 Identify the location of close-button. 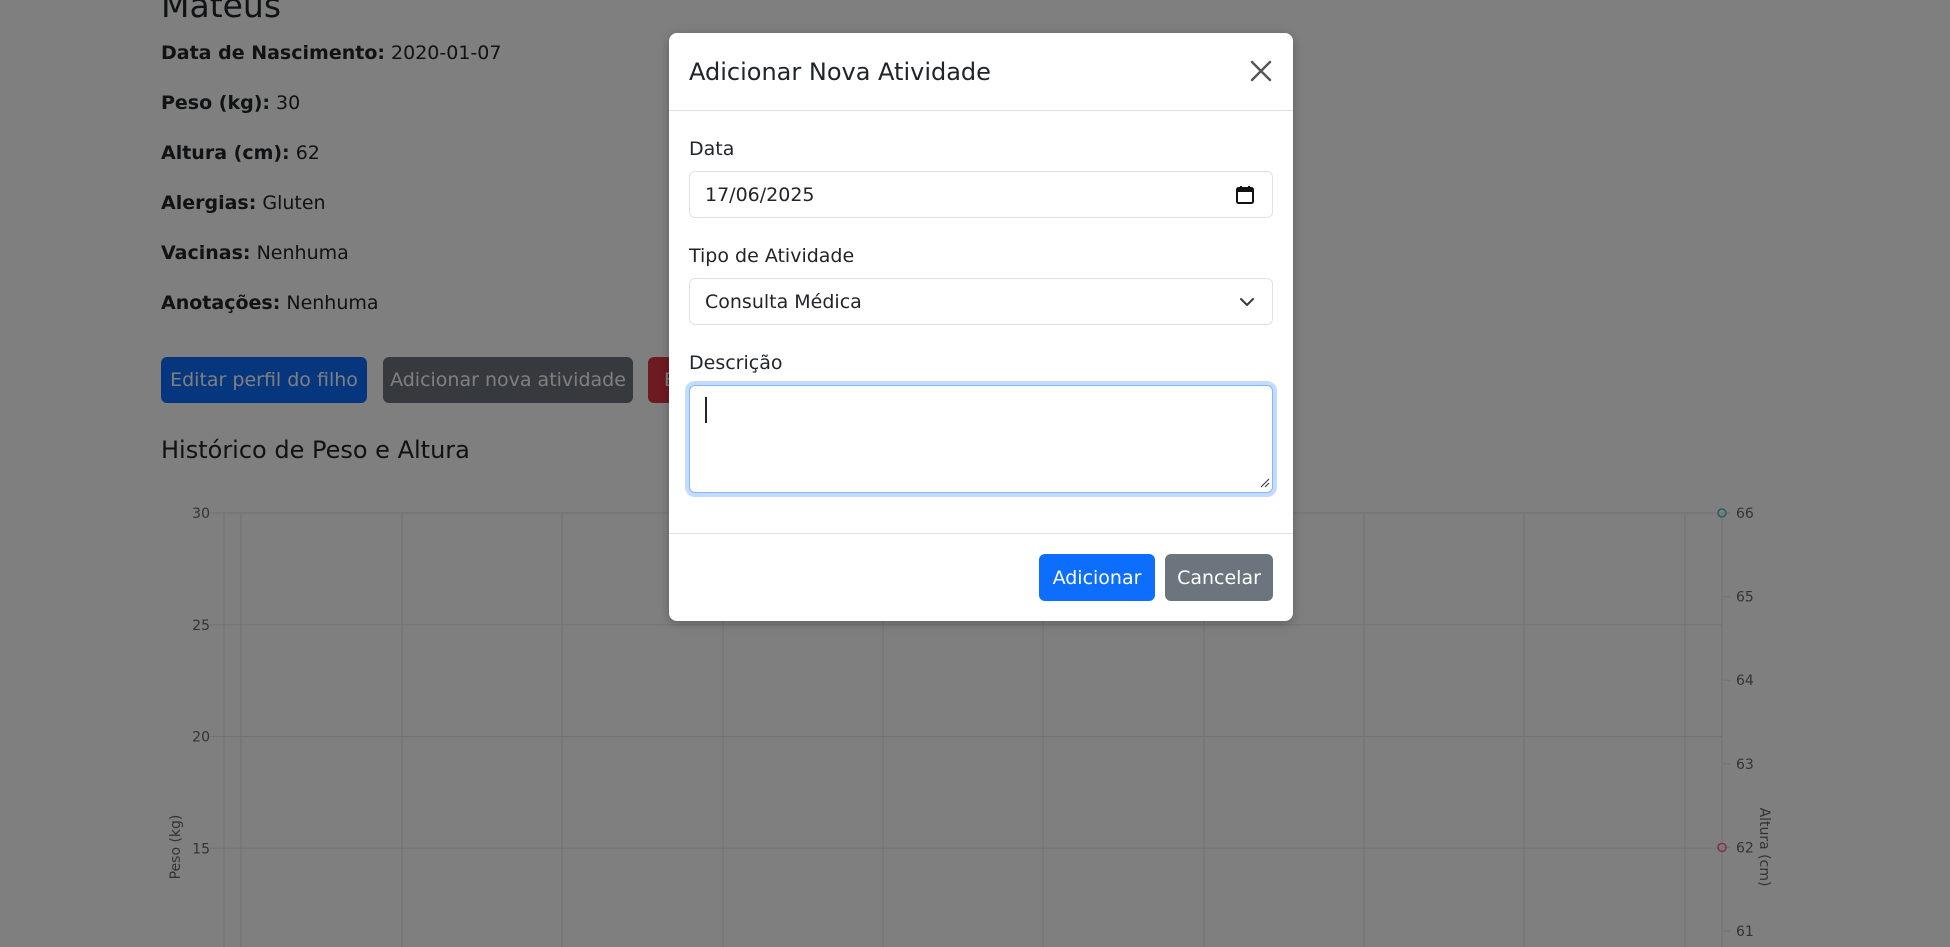
(1261, 71).